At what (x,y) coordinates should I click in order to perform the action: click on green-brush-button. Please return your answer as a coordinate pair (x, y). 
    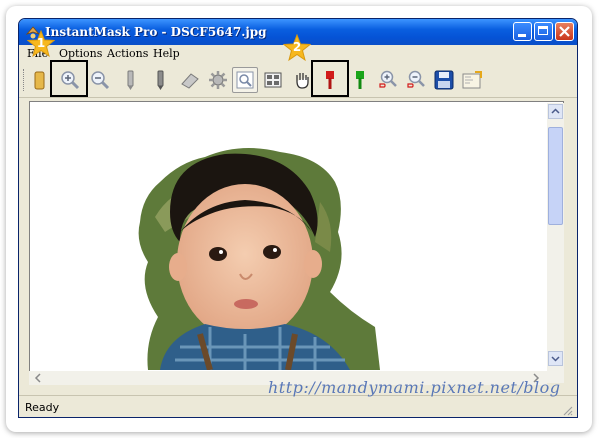
    Looking at the image, I should click on (360, 80).